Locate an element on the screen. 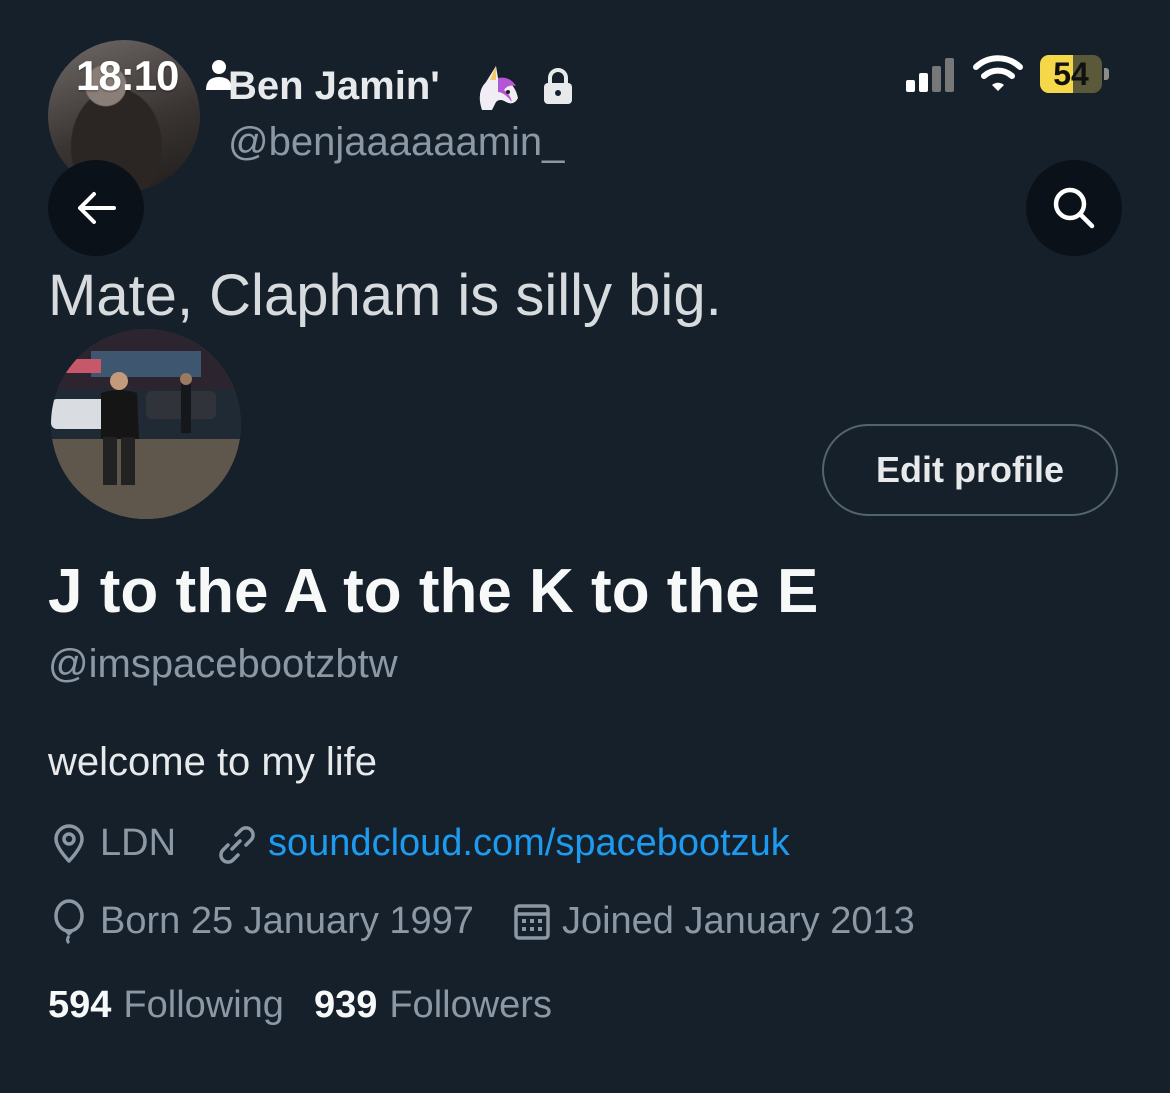 The height and width of the screenshot is (1093, 1170). location-pin-icon is located at coordinates (69, 843).